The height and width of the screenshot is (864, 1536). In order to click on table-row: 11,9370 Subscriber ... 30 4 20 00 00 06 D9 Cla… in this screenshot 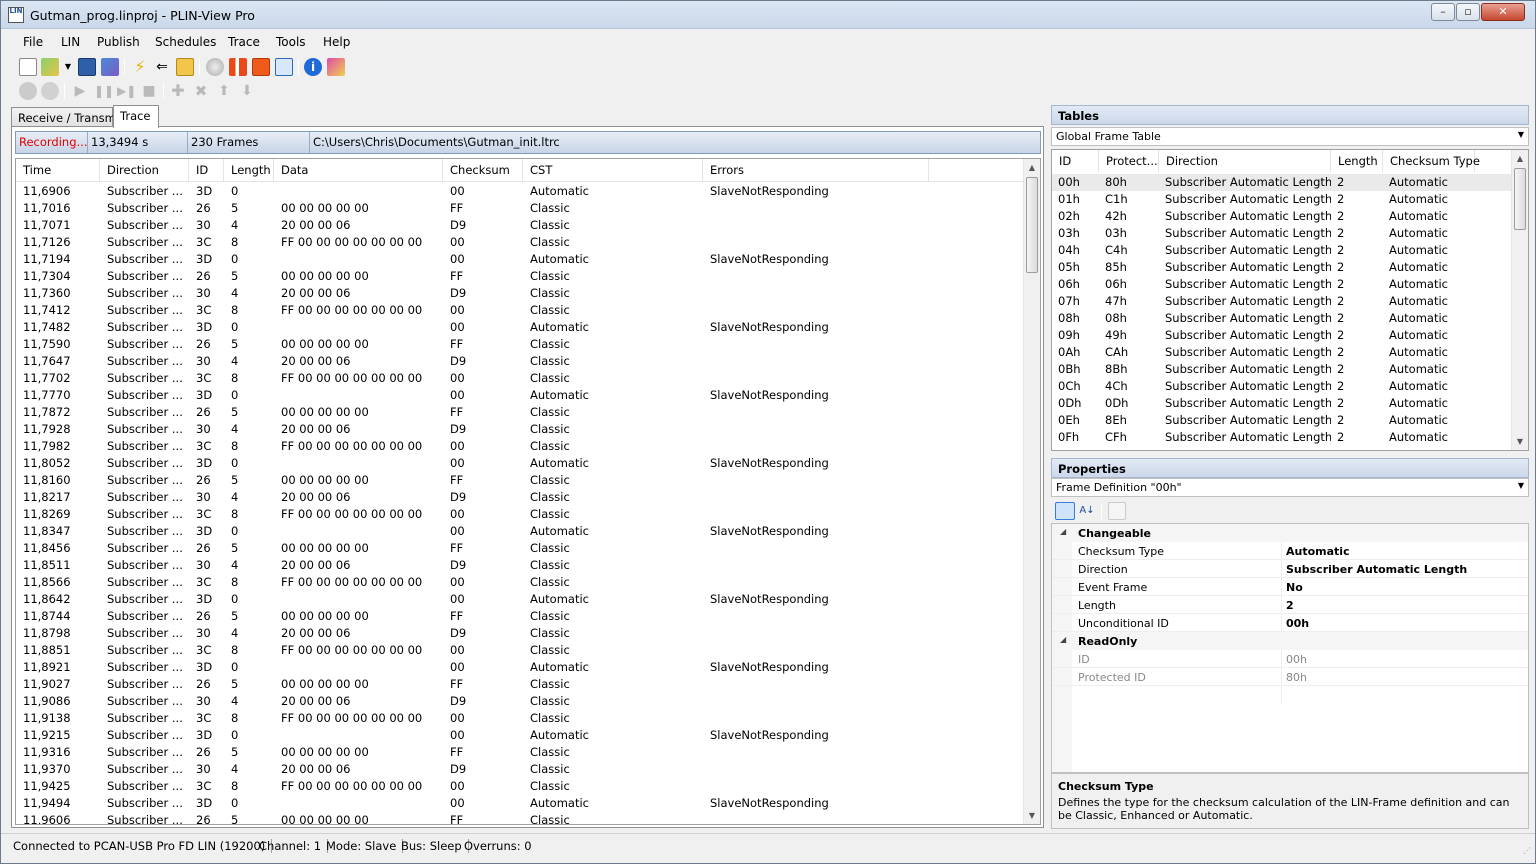, I will do `click(521, 769)`.